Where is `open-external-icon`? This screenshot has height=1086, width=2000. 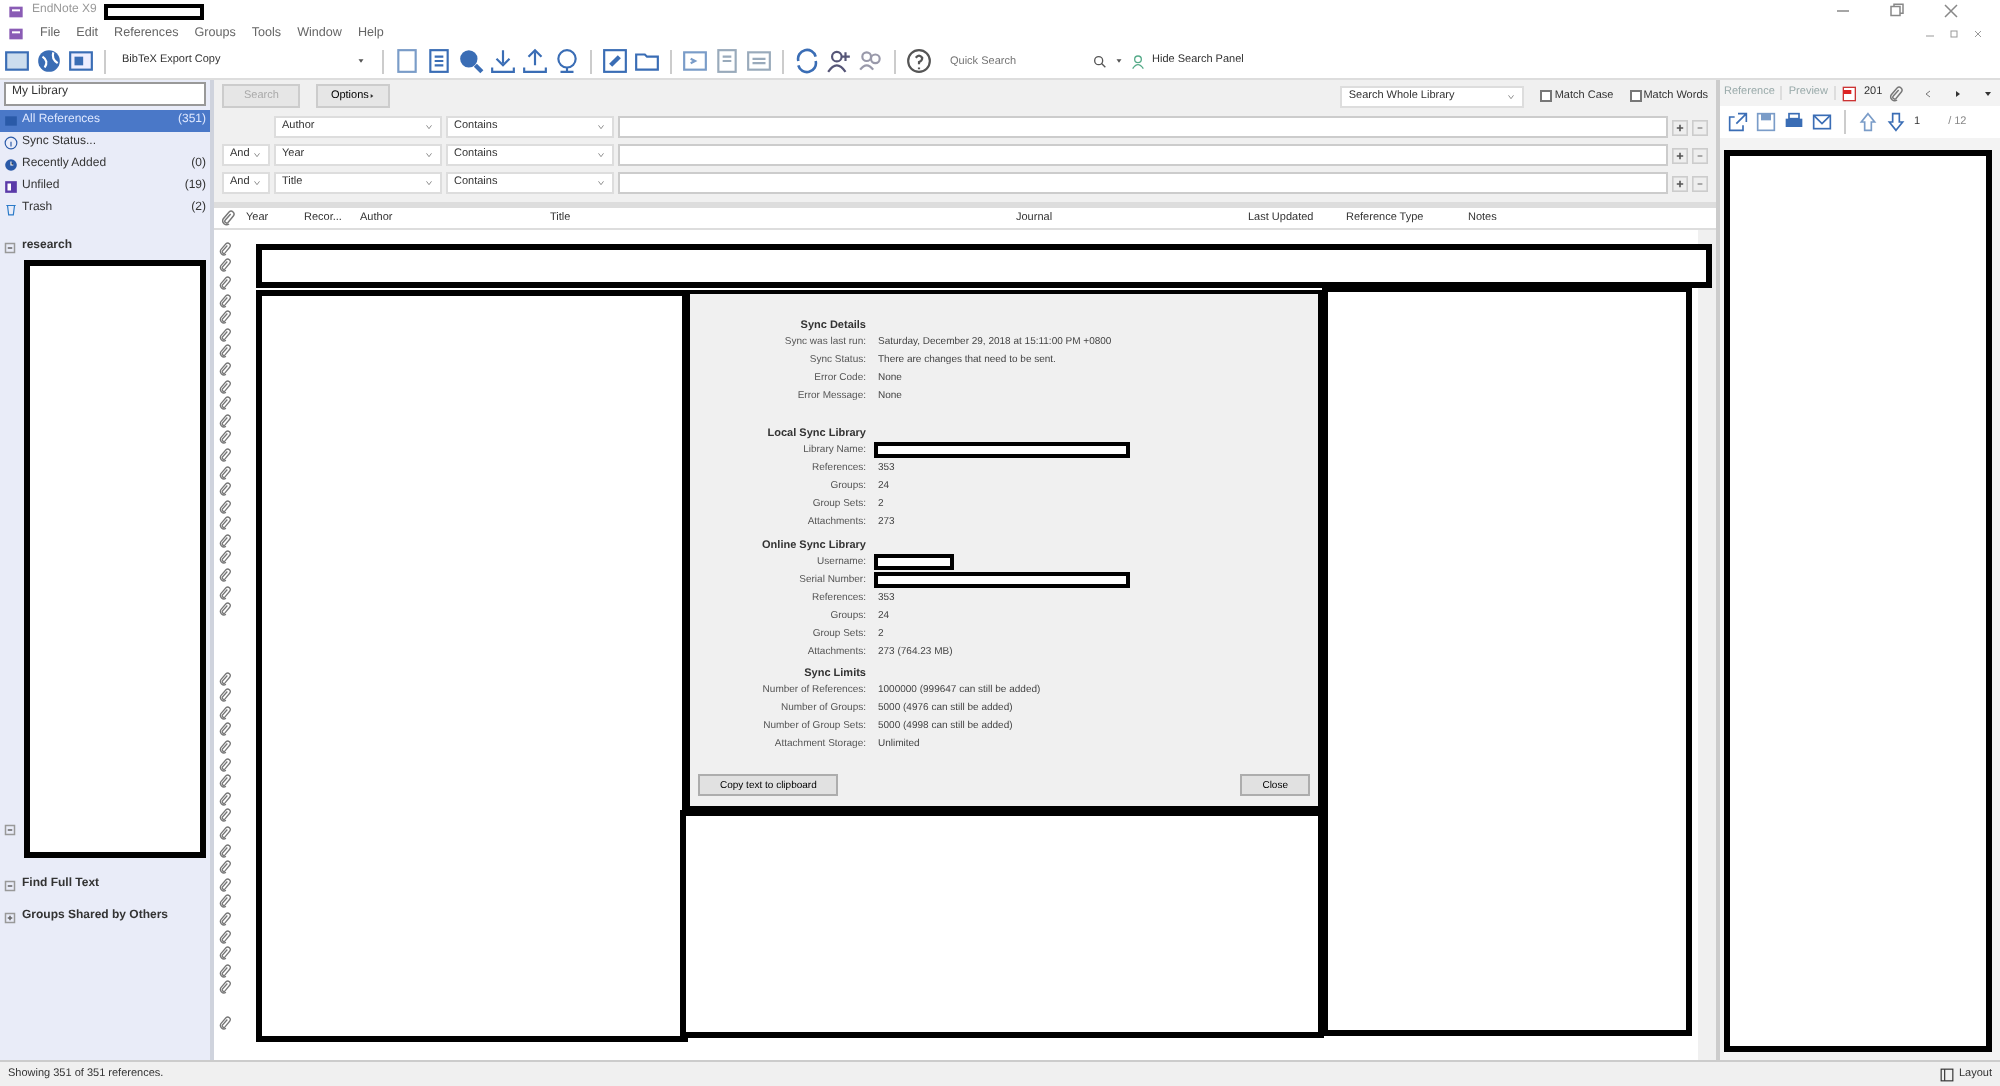 open-external-icon is located at coordinates (1738, 122).